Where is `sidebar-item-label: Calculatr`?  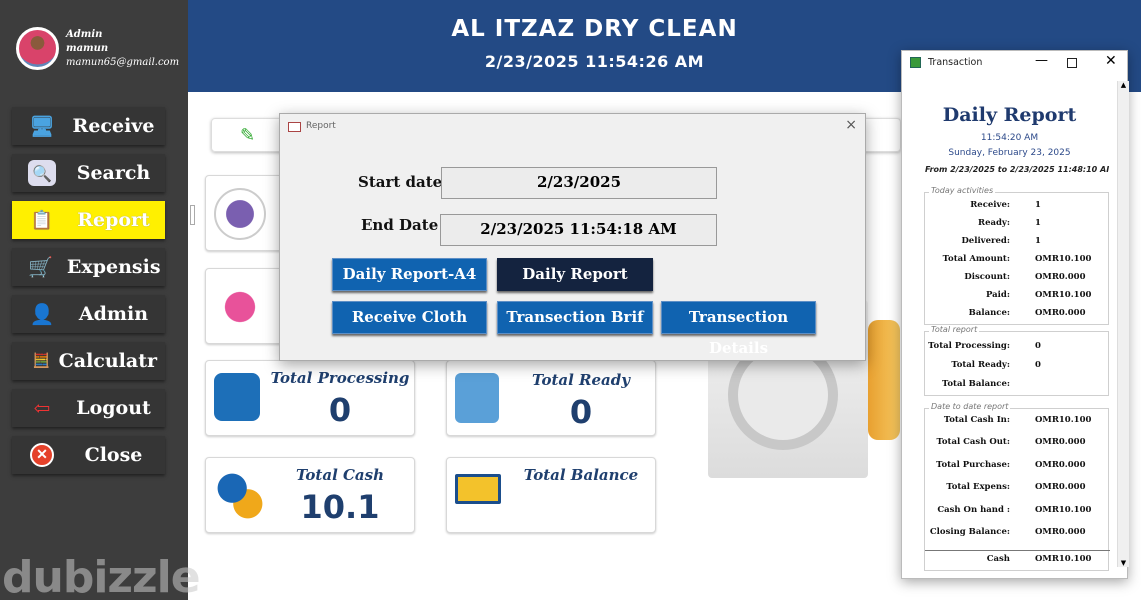 sidebar-item-label: Calculatr is located at coordinates (107, 361).